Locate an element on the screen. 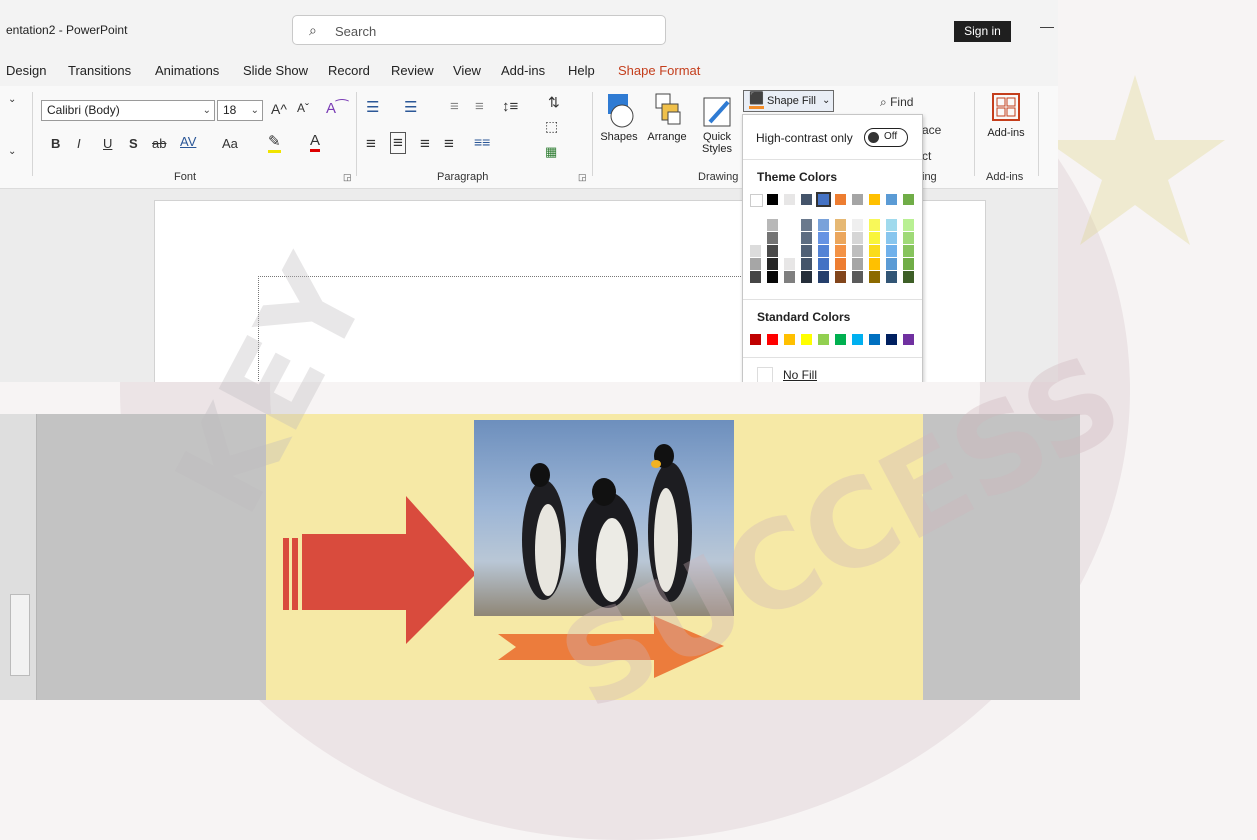  font-name-combo: Calibri (Body) ⌄ is located at coordinates (128, 110).